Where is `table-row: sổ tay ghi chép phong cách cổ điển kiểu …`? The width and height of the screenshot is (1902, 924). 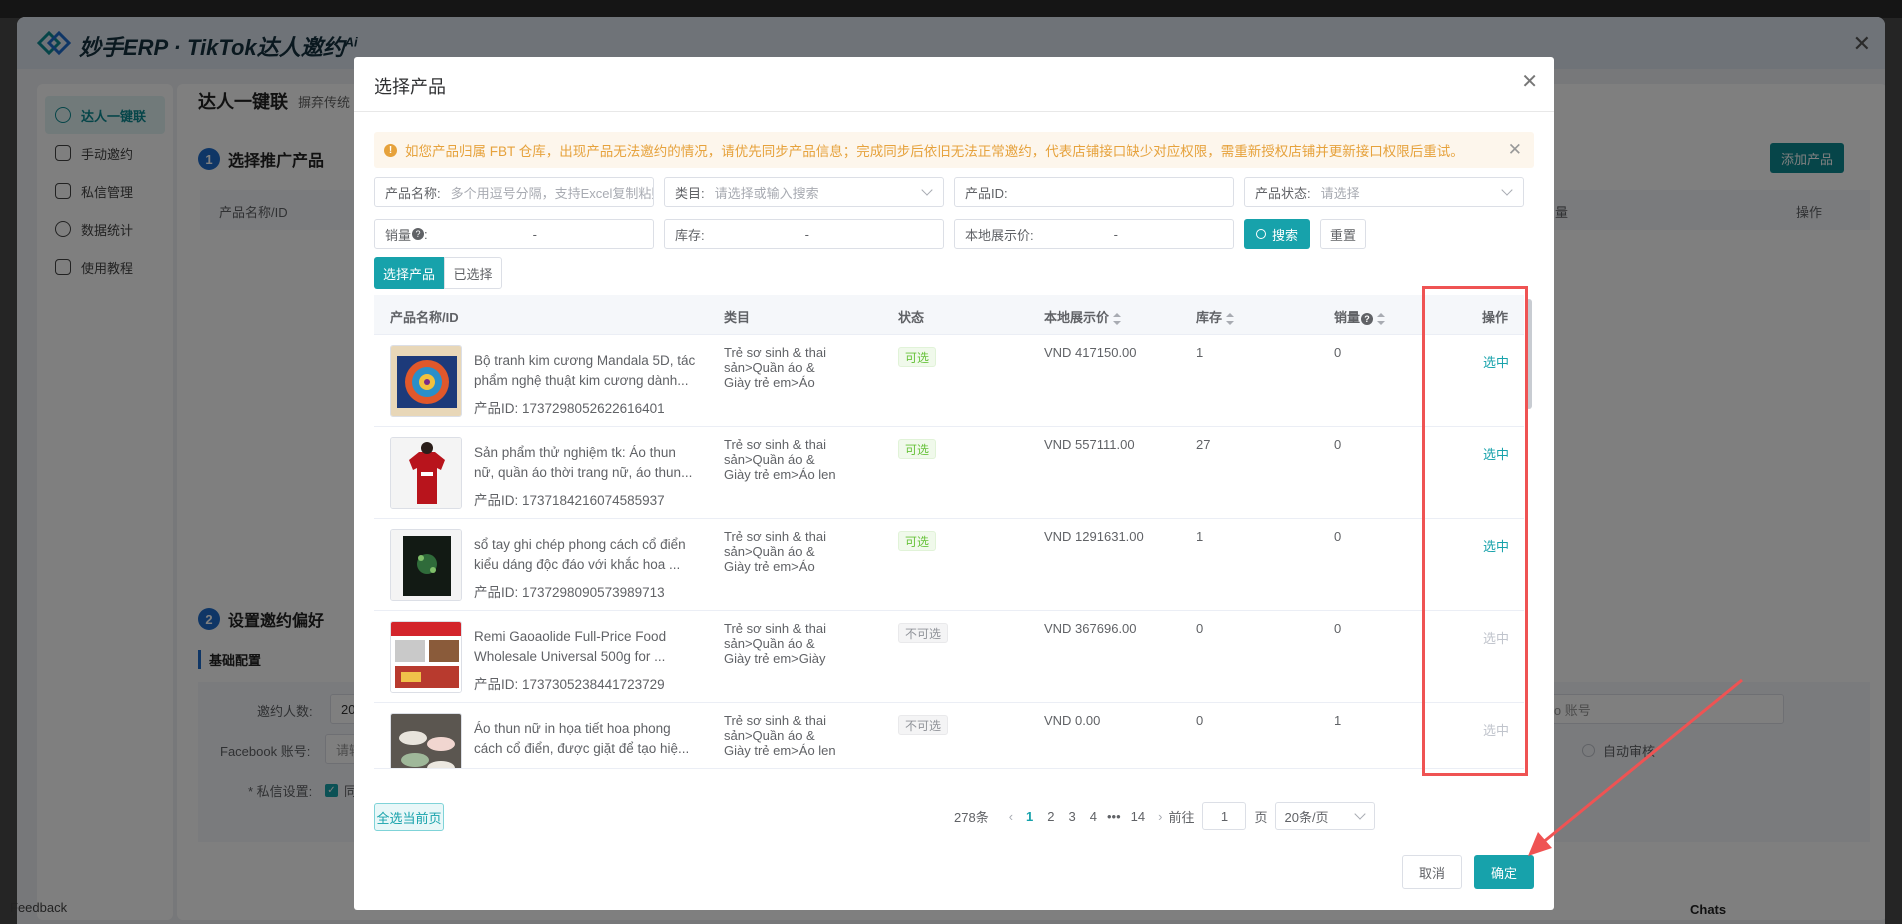
table-row: sổ tay ghi chép phong cách cổ điển kiểu … is located at coordinates (949, 565).